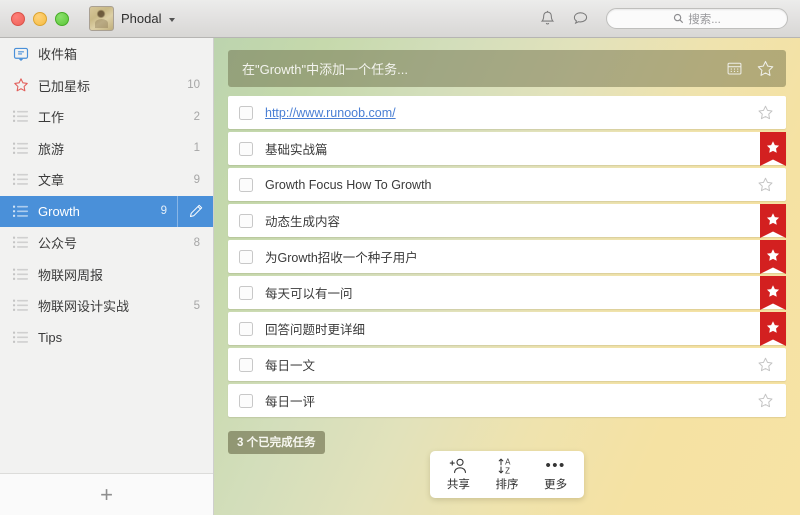 Image resolution: width=800 pixels, height=515 pixels. What do you see at coordinates (507, 221) in the screenshot?
I see `task-row: 动态生成内容` at bounding box center [507, 221].